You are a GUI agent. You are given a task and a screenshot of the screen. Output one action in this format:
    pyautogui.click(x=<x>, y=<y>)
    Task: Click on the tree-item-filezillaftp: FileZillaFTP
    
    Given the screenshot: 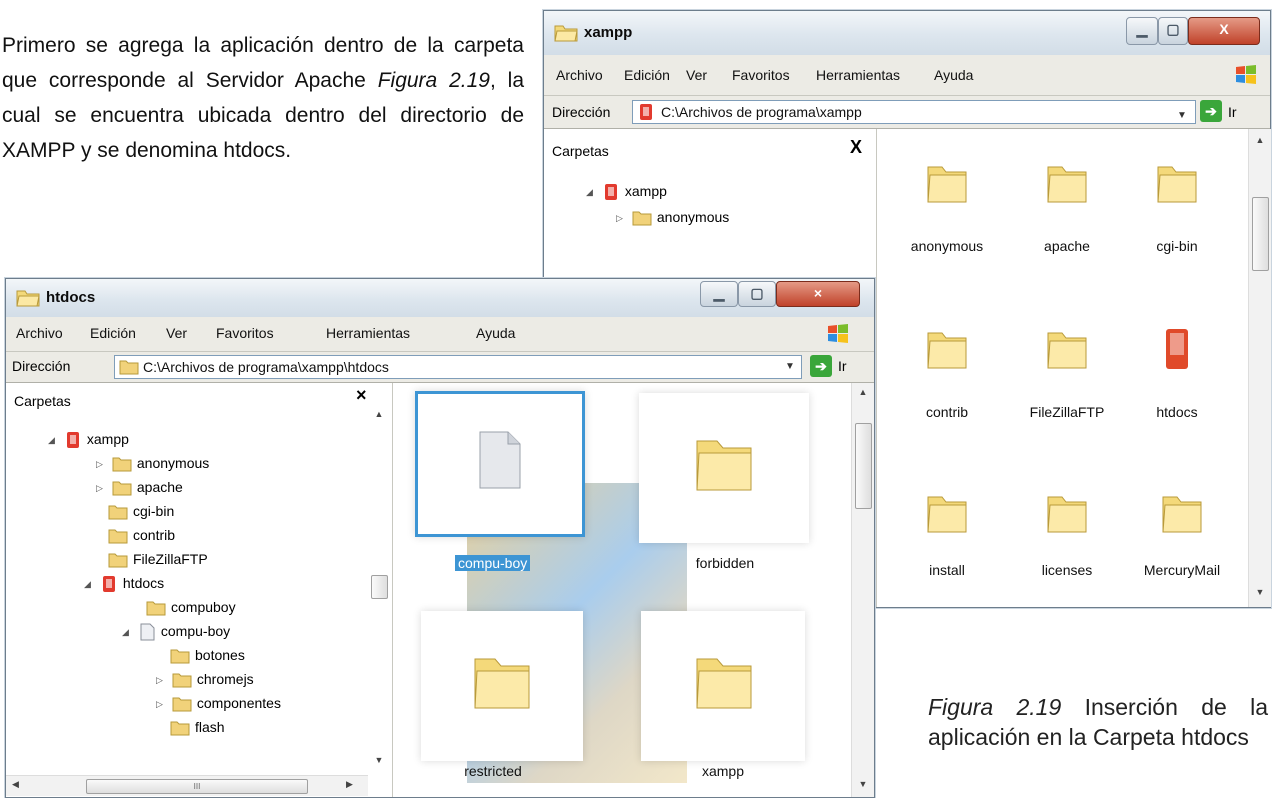 What is the action you would take?
    pyautogui.click(x=158, y=559)
    